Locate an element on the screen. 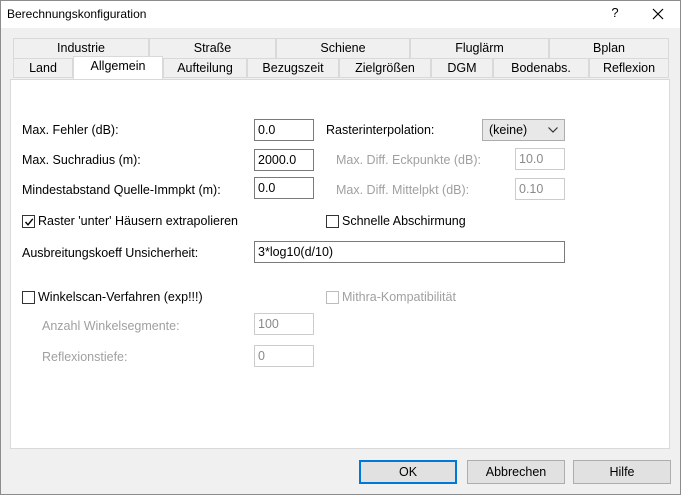 The image size is (681, 495). help-icon: ? is located at coordinates (615, 14).